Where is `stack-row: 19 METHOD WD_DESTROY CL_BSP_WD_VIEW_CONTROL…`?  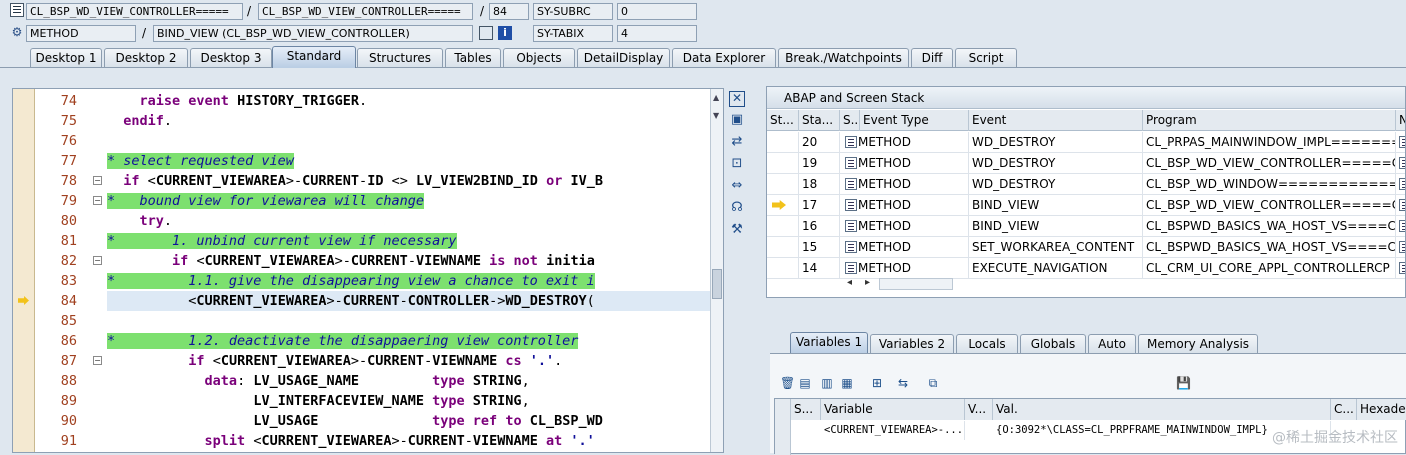
stack-row: 19 METHOD WD_DESTROY CL_BSP_WD_VIEW_CONTROL… is located at coordinates (1086, 163).